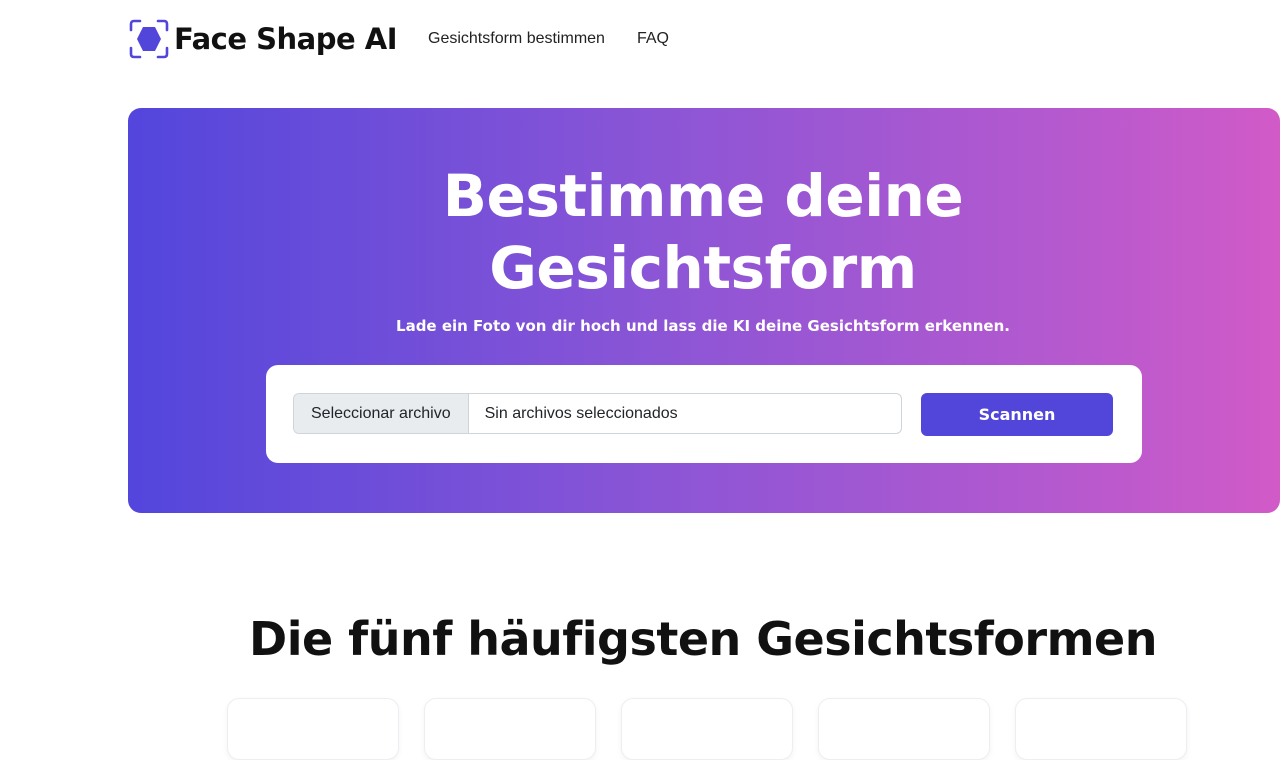  Describe the element at coordinates (381, 413) in the screenshot. I see `choose-file-button: Seleccionar archivo` at that location.